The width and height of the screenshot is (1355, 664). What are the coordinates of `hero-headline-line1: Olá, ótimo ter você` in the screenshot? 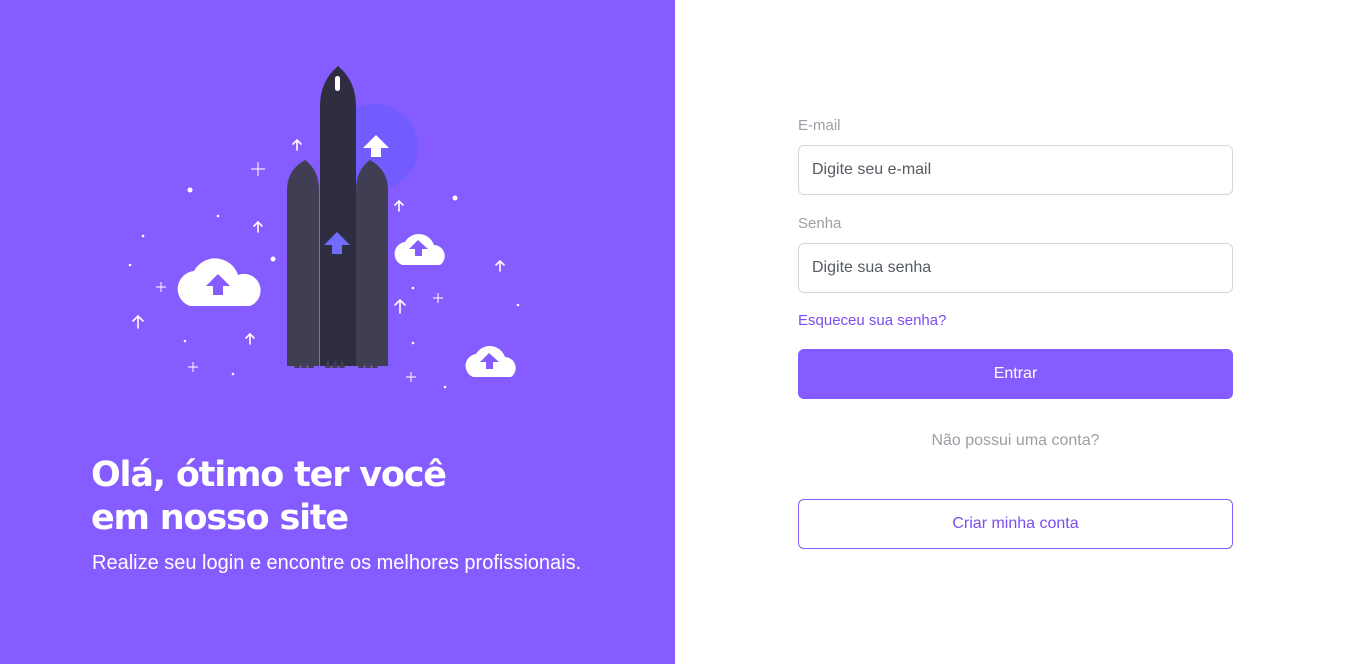 It's located at (269, 475).